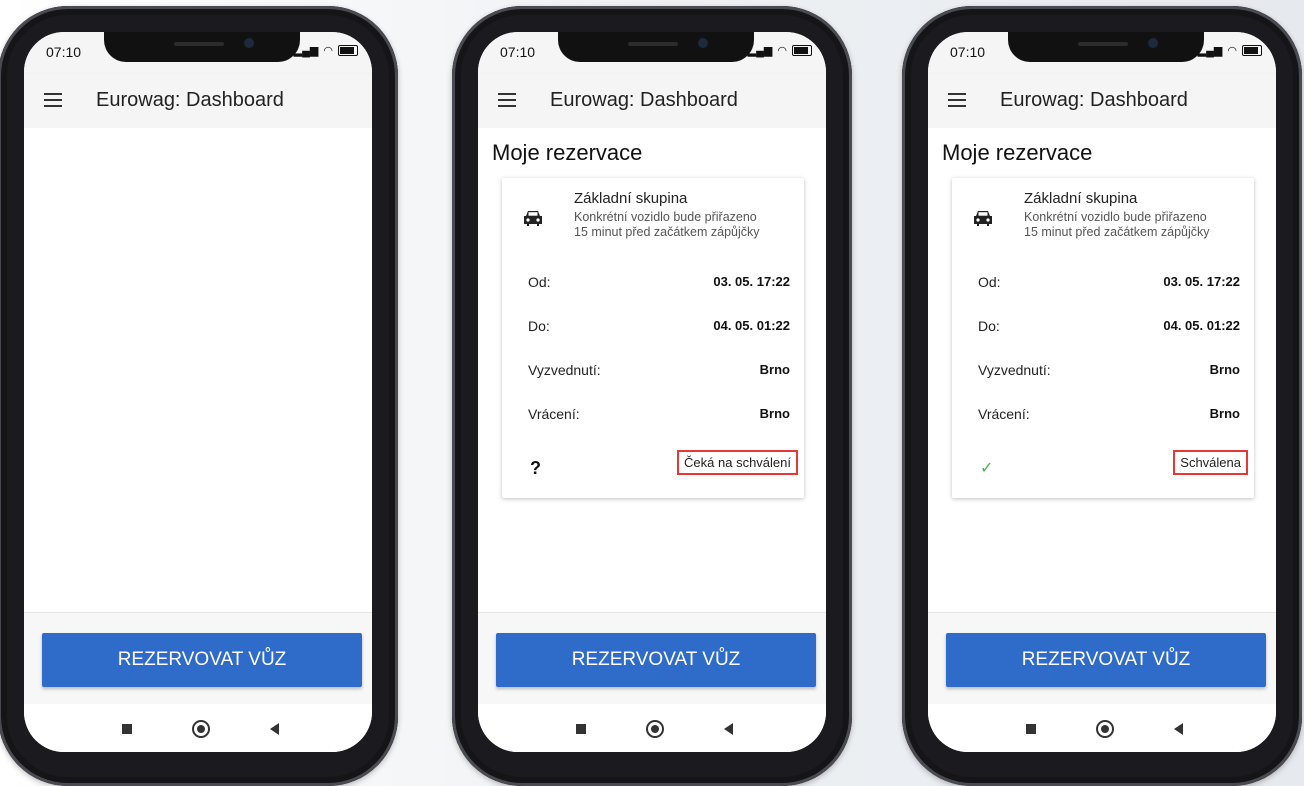 The width and height of the screenshot is (1304, 786). I want to click on question-icon: ?, so click(535, 468).